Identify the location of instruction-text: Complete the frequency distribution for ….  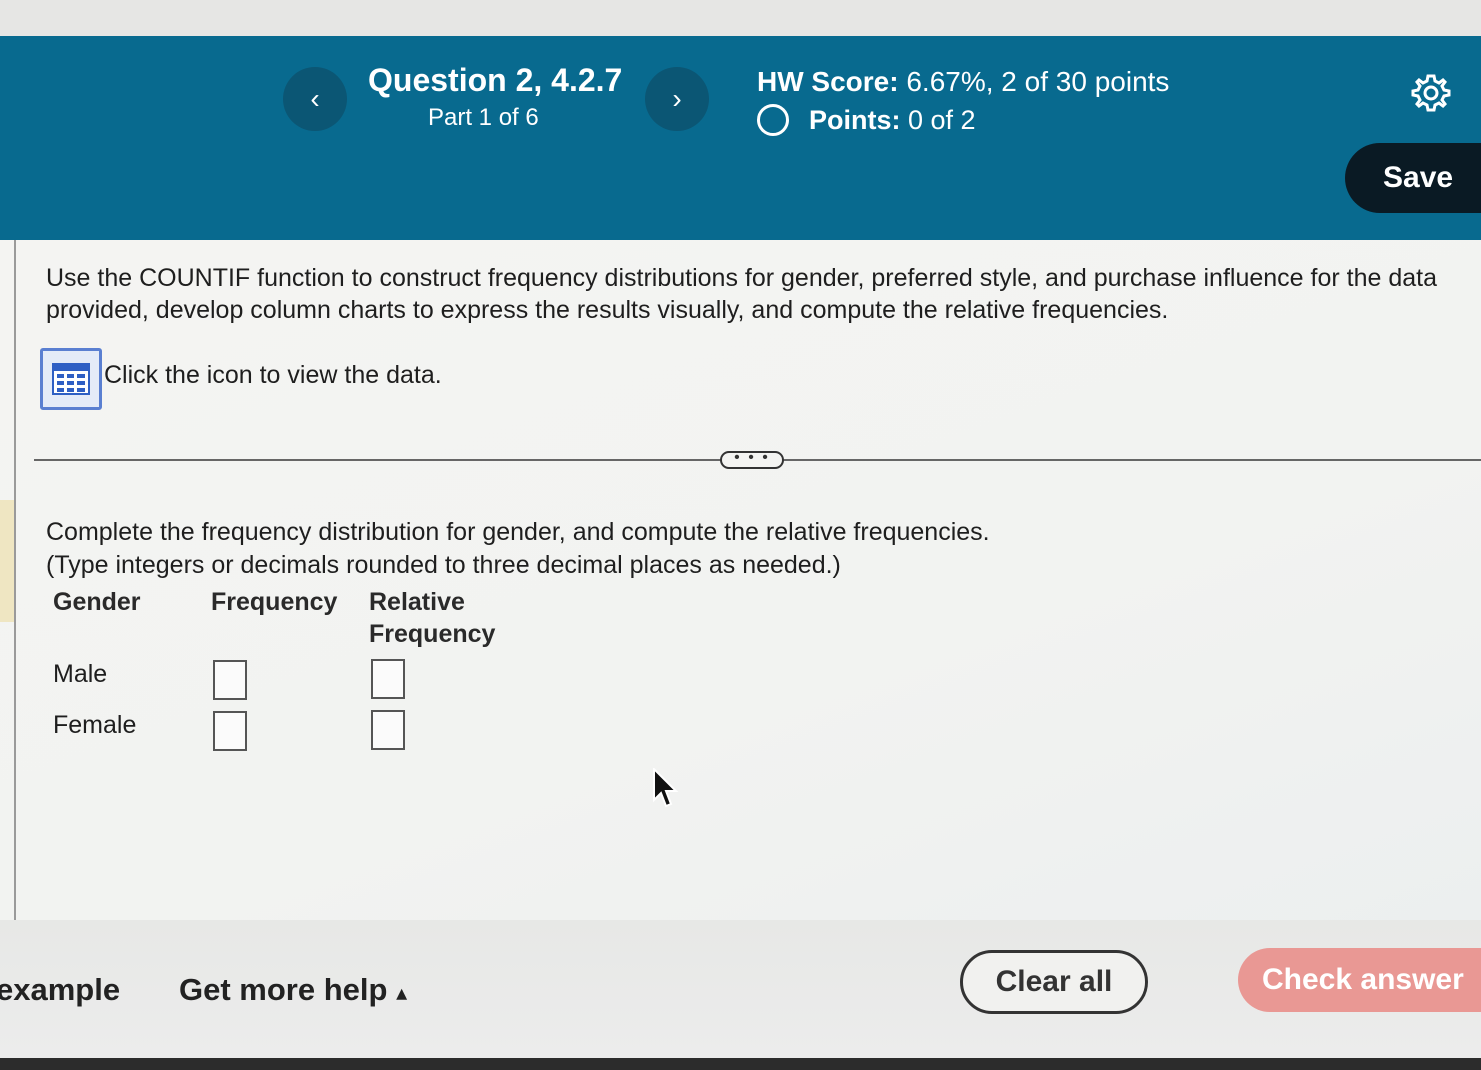
(518, 532).